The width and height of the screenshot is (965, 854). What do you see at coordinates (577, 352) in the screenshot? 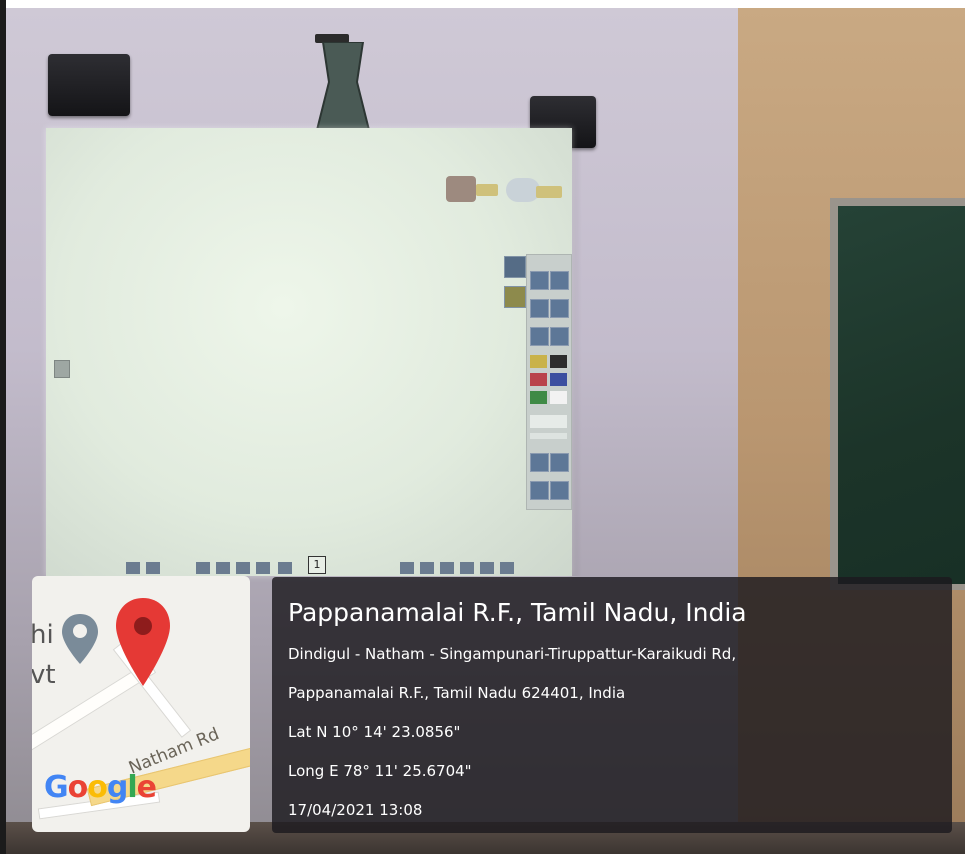
I see `screen-edge-shadow` at bounding box center [577, 352].